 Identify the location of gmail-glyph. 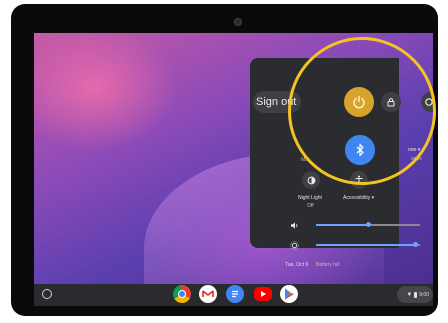
(208, 293).